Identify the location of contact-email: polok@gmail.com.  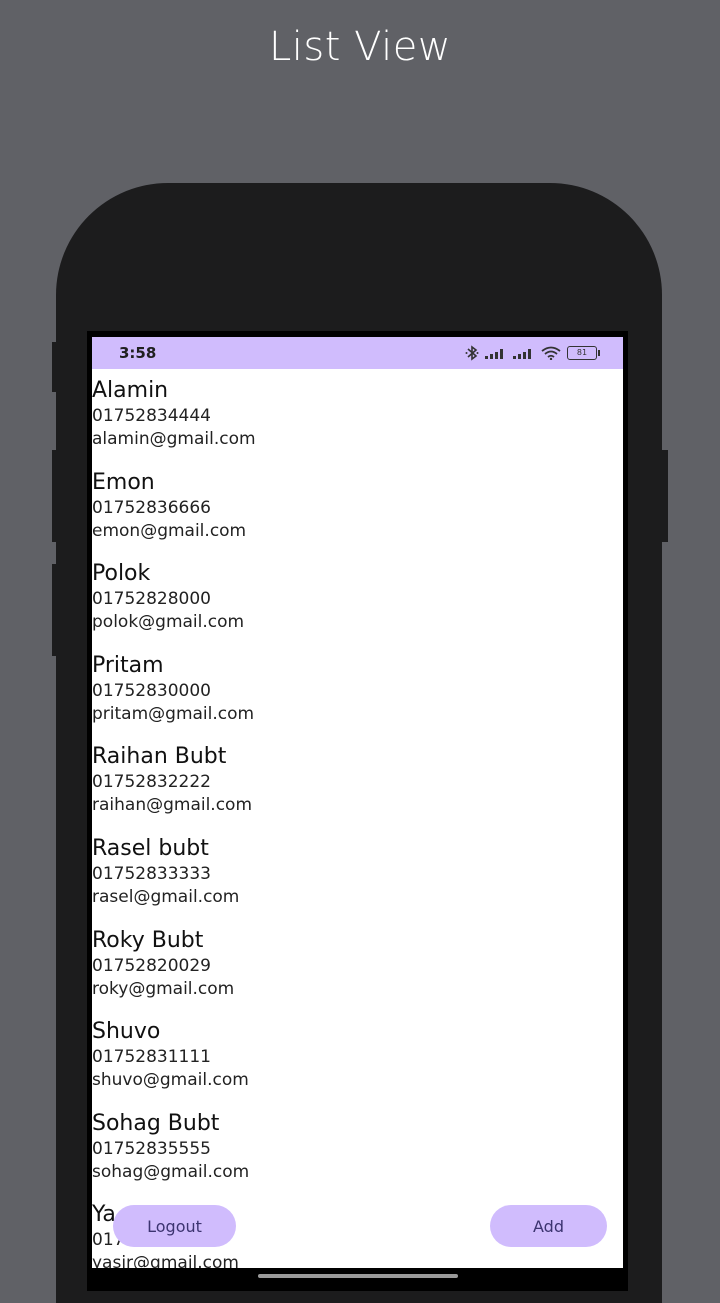
(168, 622).